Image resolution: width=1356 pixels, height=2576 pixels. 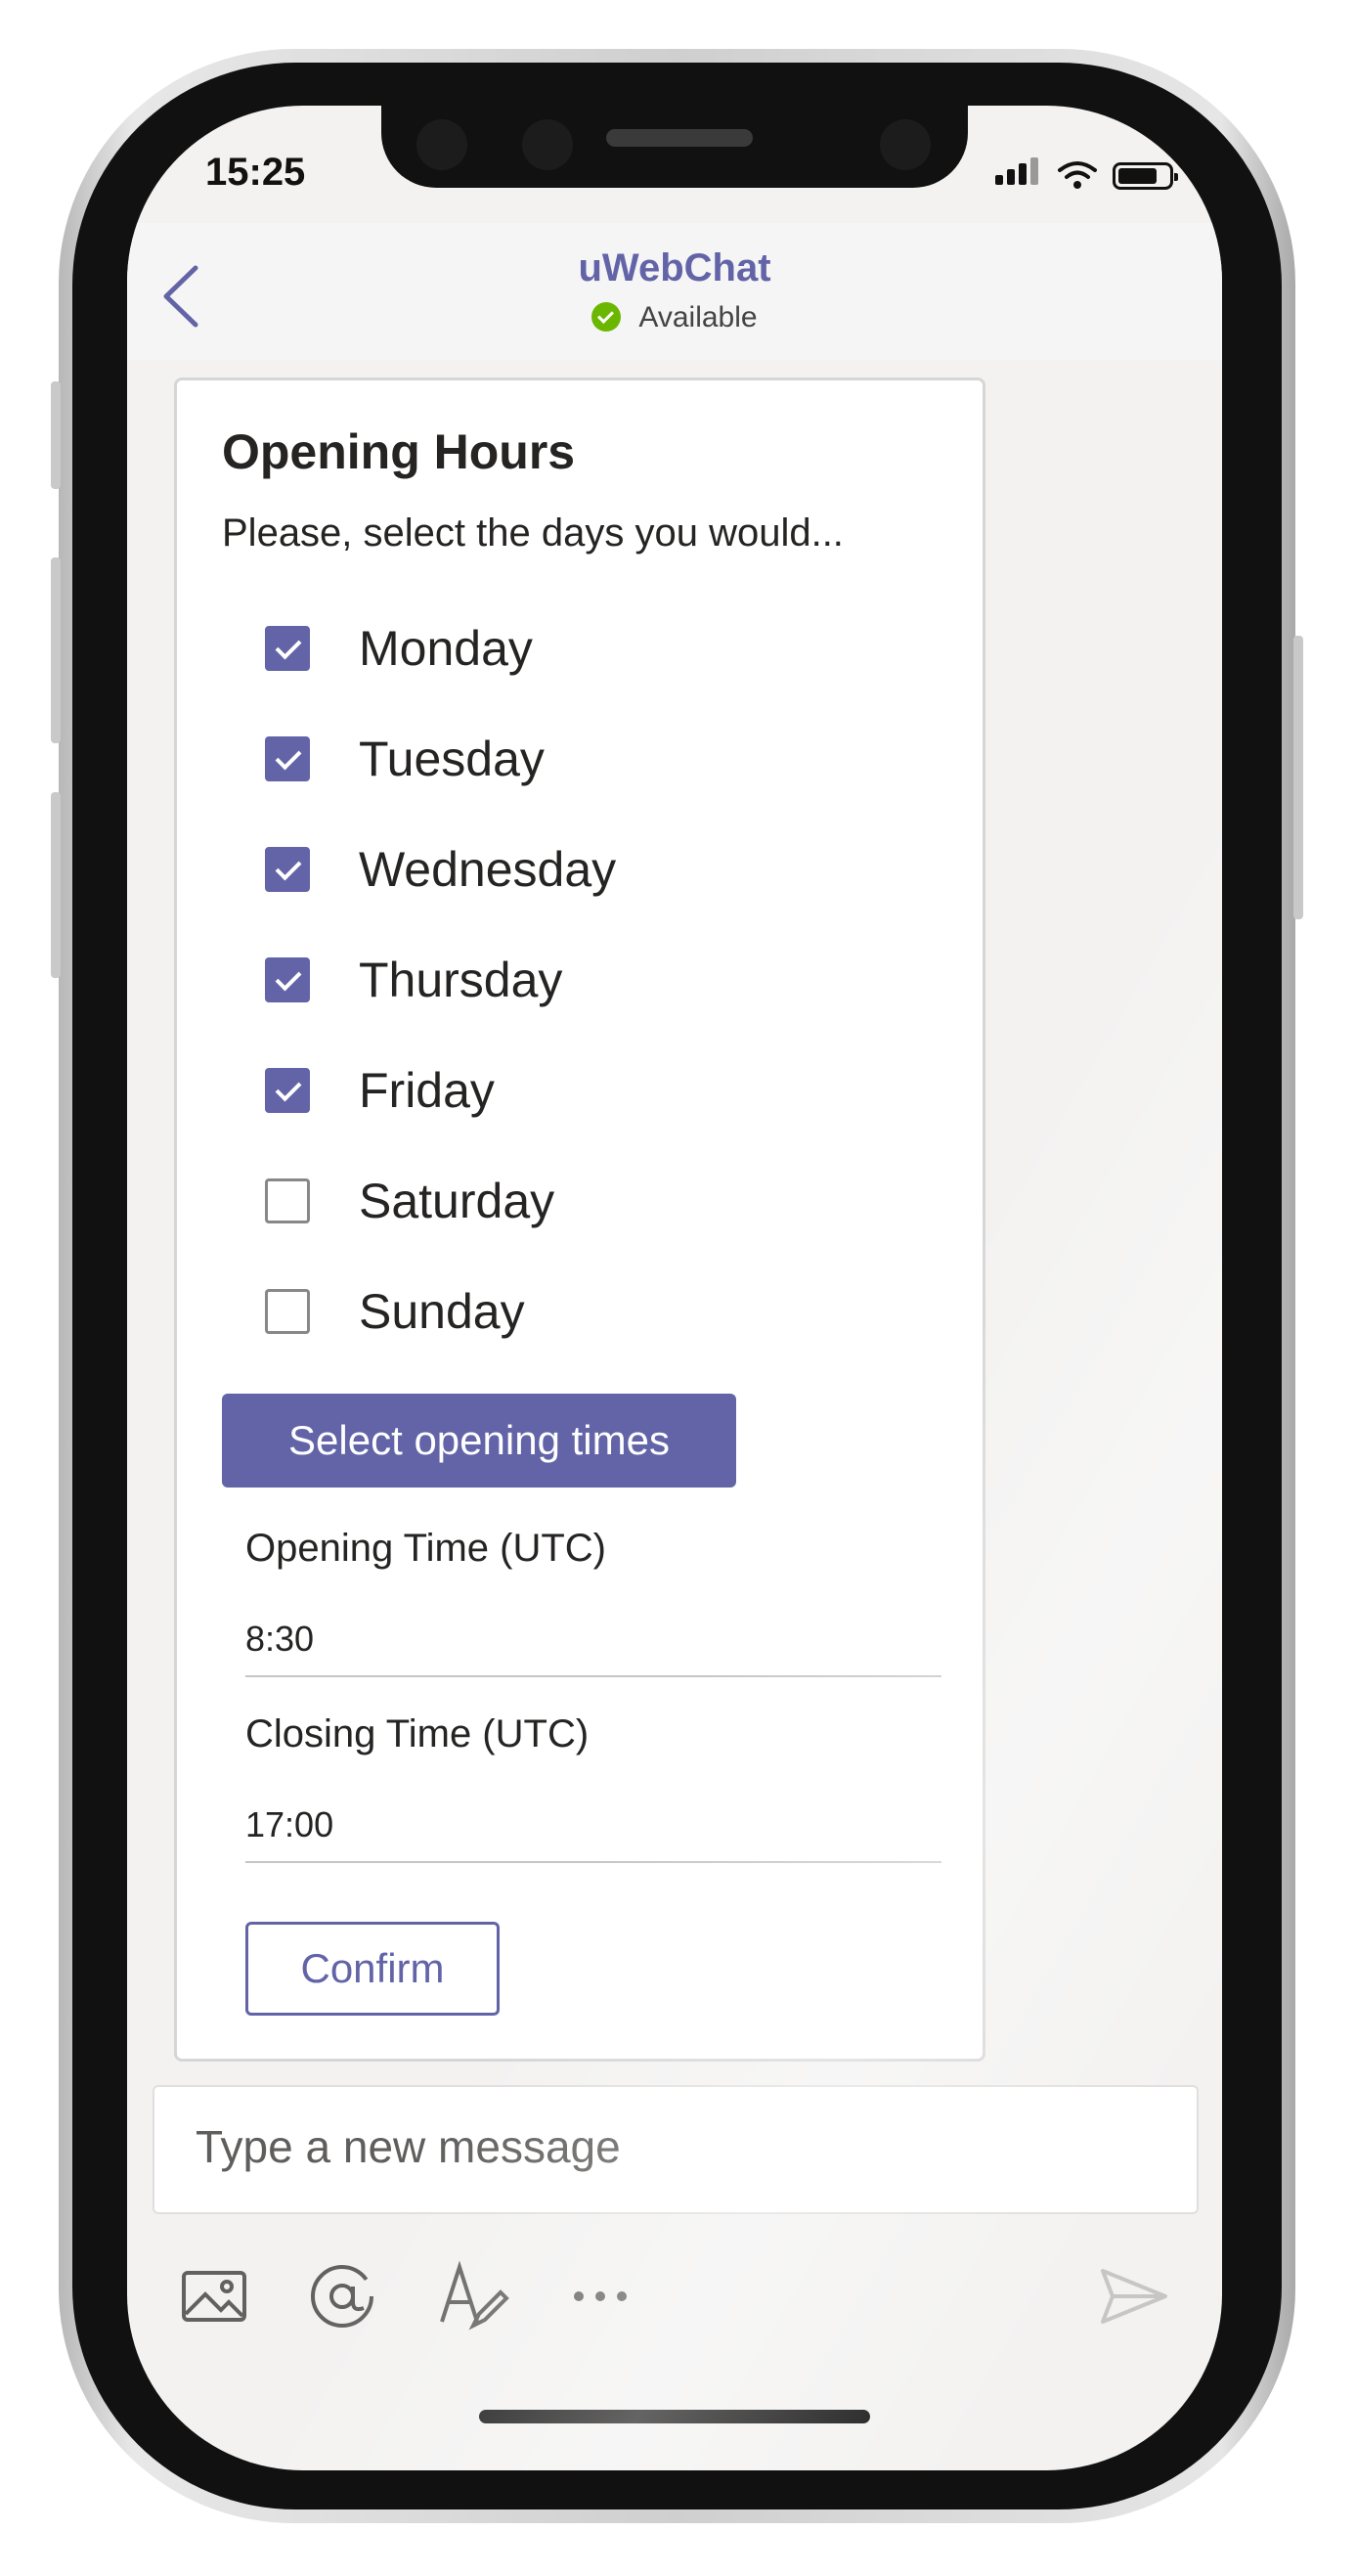 I want to click on power-button, so click(x=1298, y=778).